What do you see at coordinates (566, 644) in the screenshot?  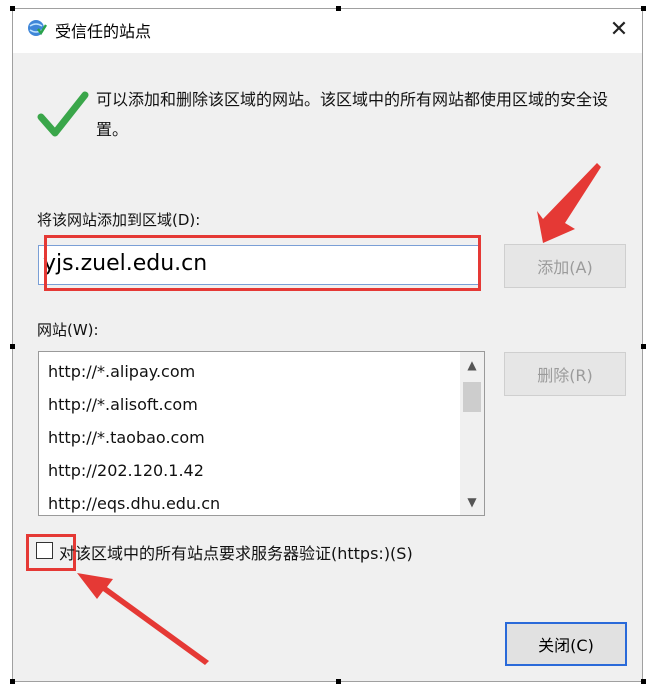 I see `close-button: 关闭(C)` at bounding box center [566, 644].